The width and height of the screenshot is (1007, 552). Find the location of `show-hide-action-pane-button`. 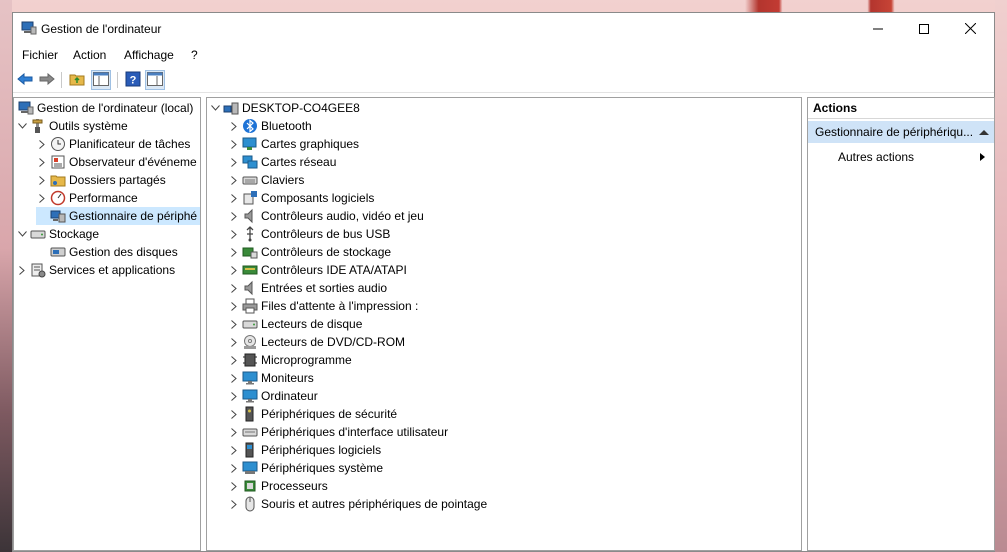

show-hide-action-pane-button is located at coordinates (155, 80).